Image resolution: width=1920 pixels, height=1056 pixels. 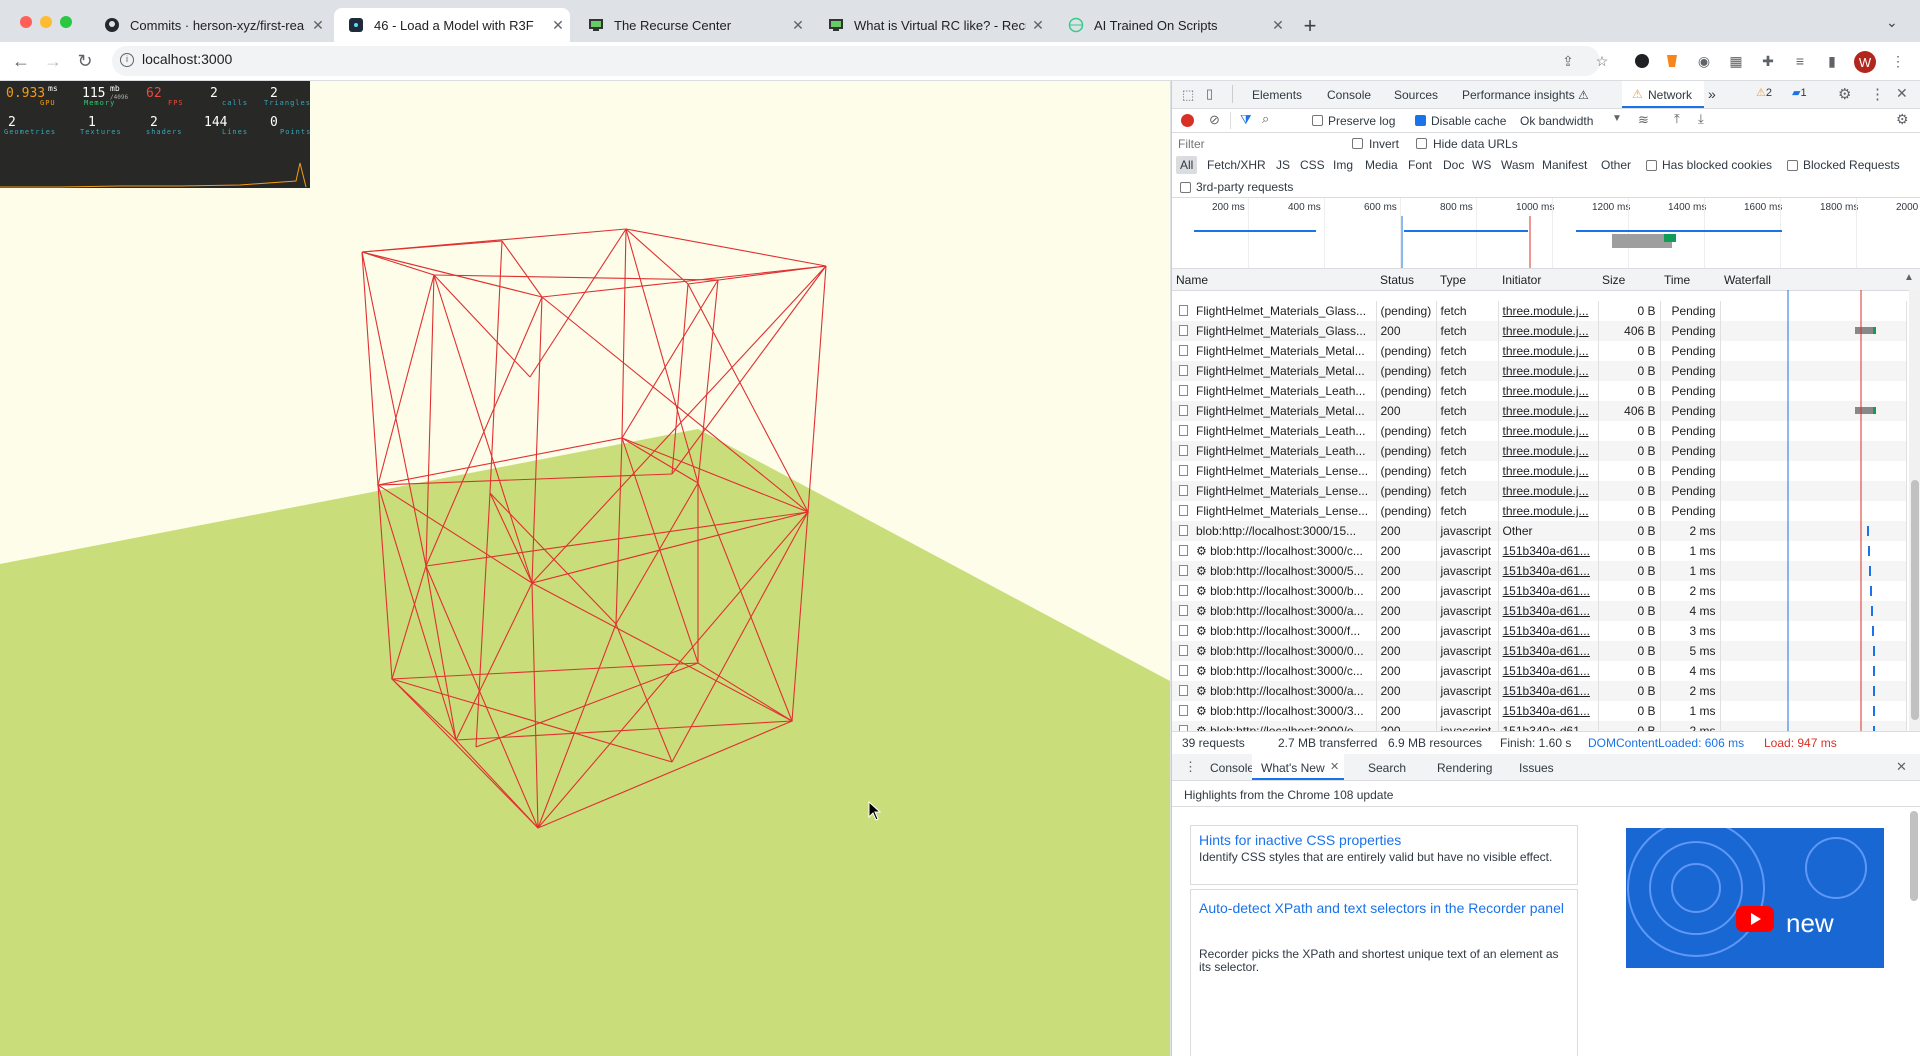 I want to click on drawer-tab-rendering: Rendering, so click(x=1464, y=768).